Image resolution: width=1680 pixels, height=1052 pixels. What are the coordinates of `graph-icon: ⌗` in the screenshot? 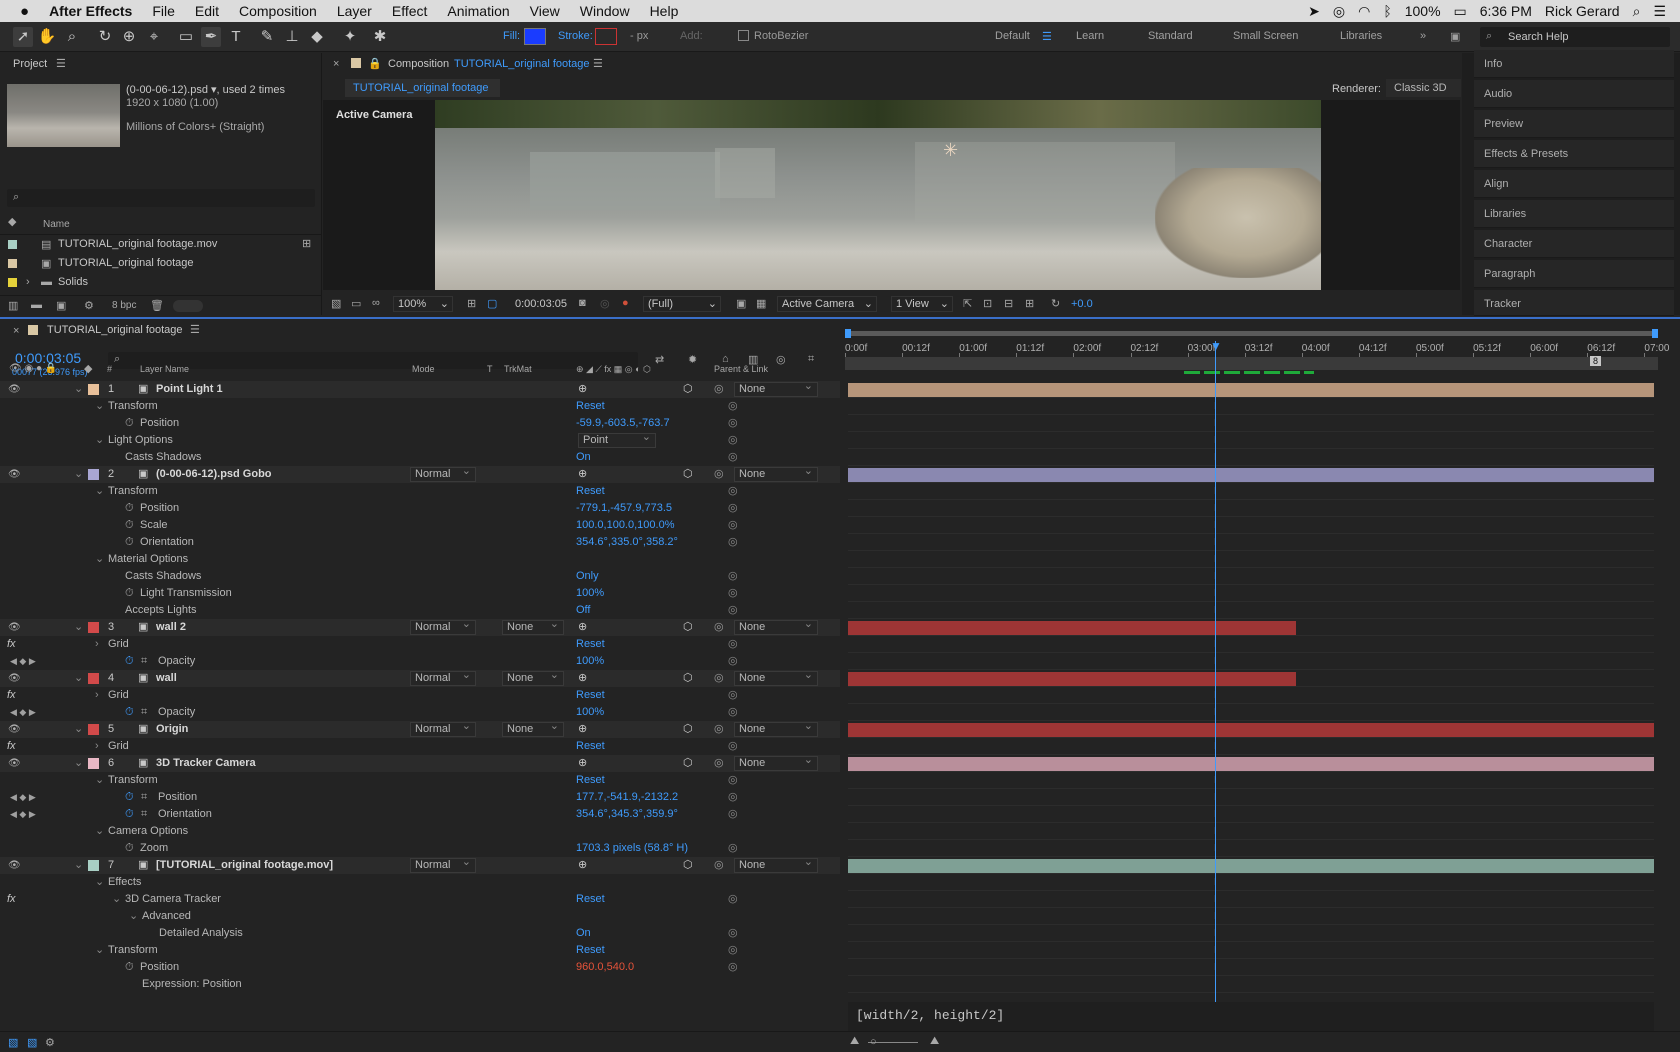 It's located at (144, 814).